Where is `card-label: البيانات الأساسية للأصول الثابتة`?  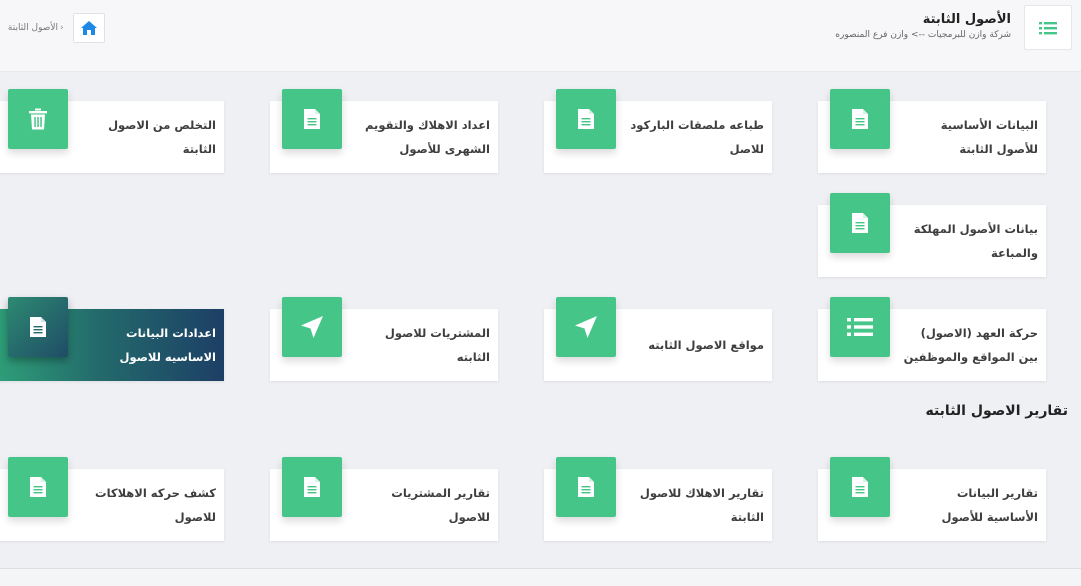
card-label: البيانات الأساسية للأصول الثابتة is located at coordinates (989, 137).